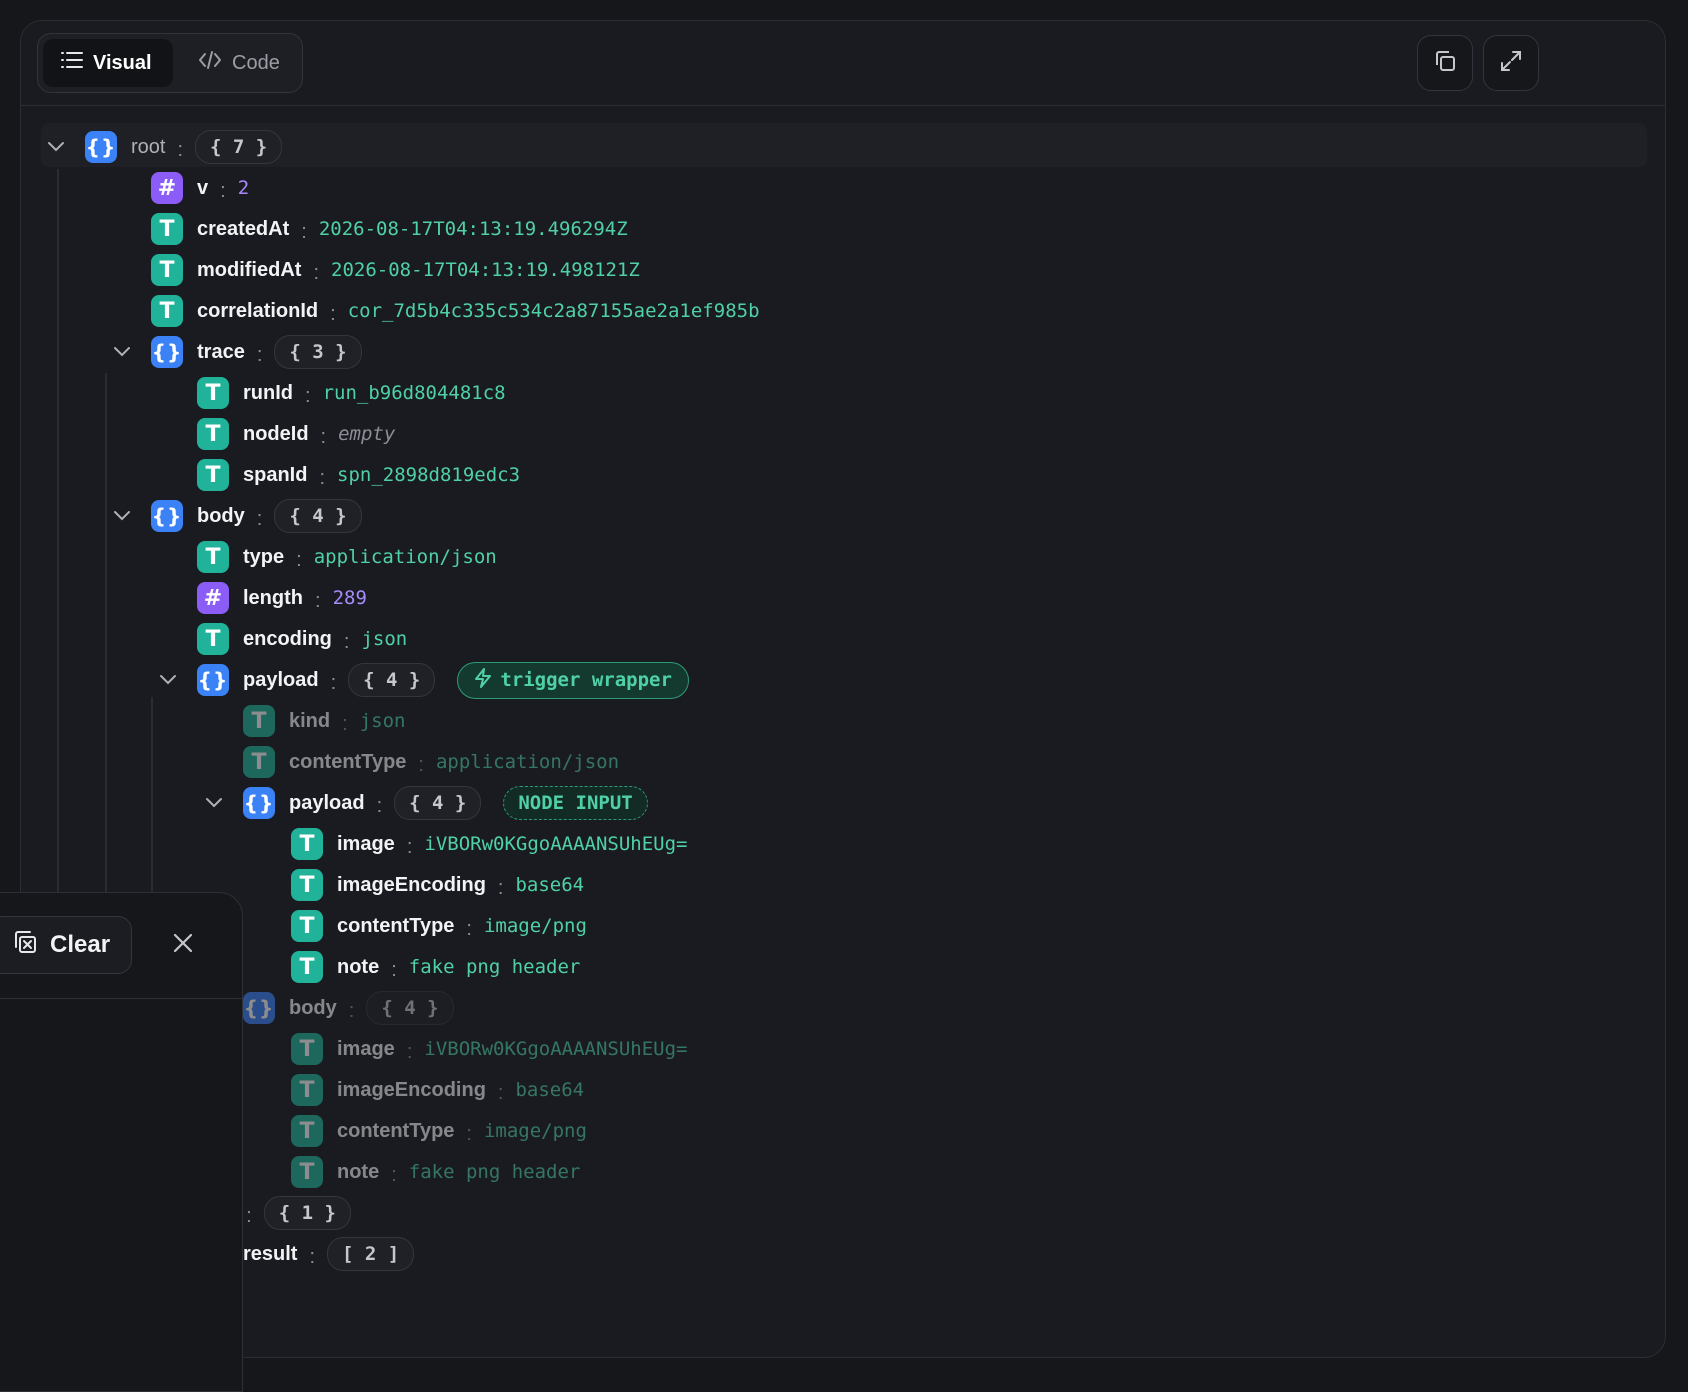  I want to click on node-key: imageEncoding, so click(411, 884).